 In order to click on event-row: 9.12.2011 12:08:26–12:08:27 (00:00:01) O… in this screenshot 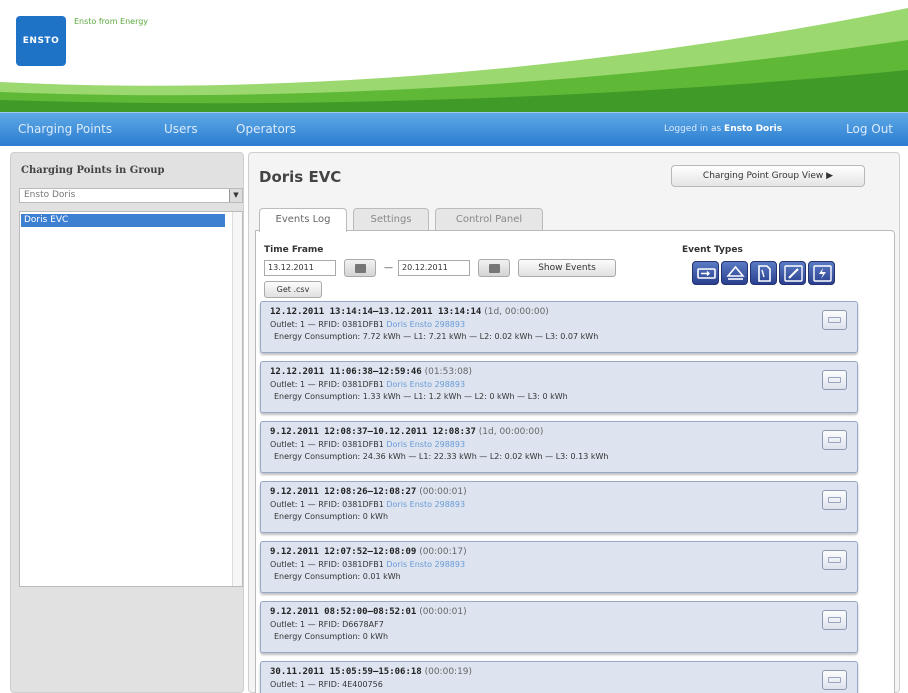, I will do `click(559, 507)`.